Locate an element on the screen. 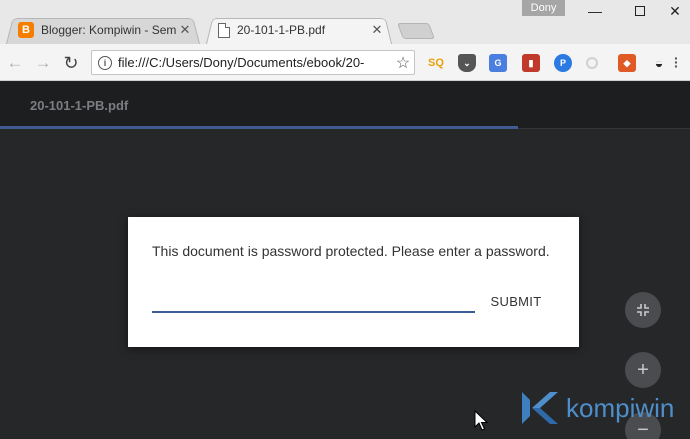 This screenshot has width=690, height=439. maximize-button is located at coordinates (640, 11).